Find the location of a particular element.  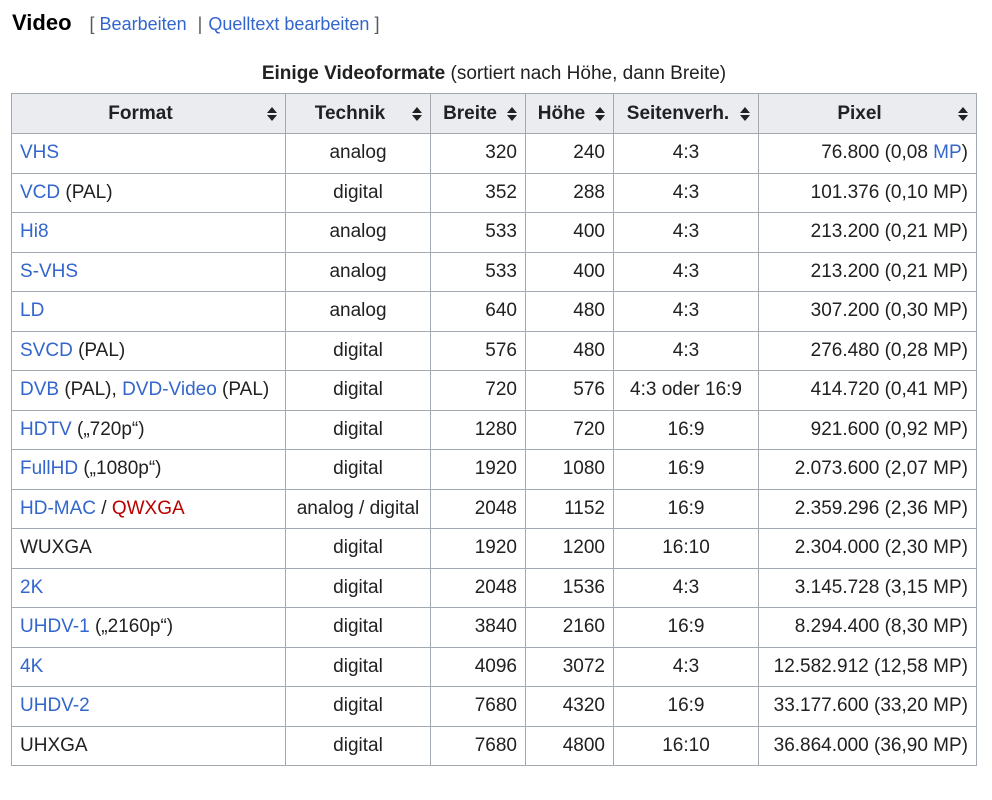

cell-pixel: 2.073.600 (2,07 MP) is located at coordinates (867, 469).